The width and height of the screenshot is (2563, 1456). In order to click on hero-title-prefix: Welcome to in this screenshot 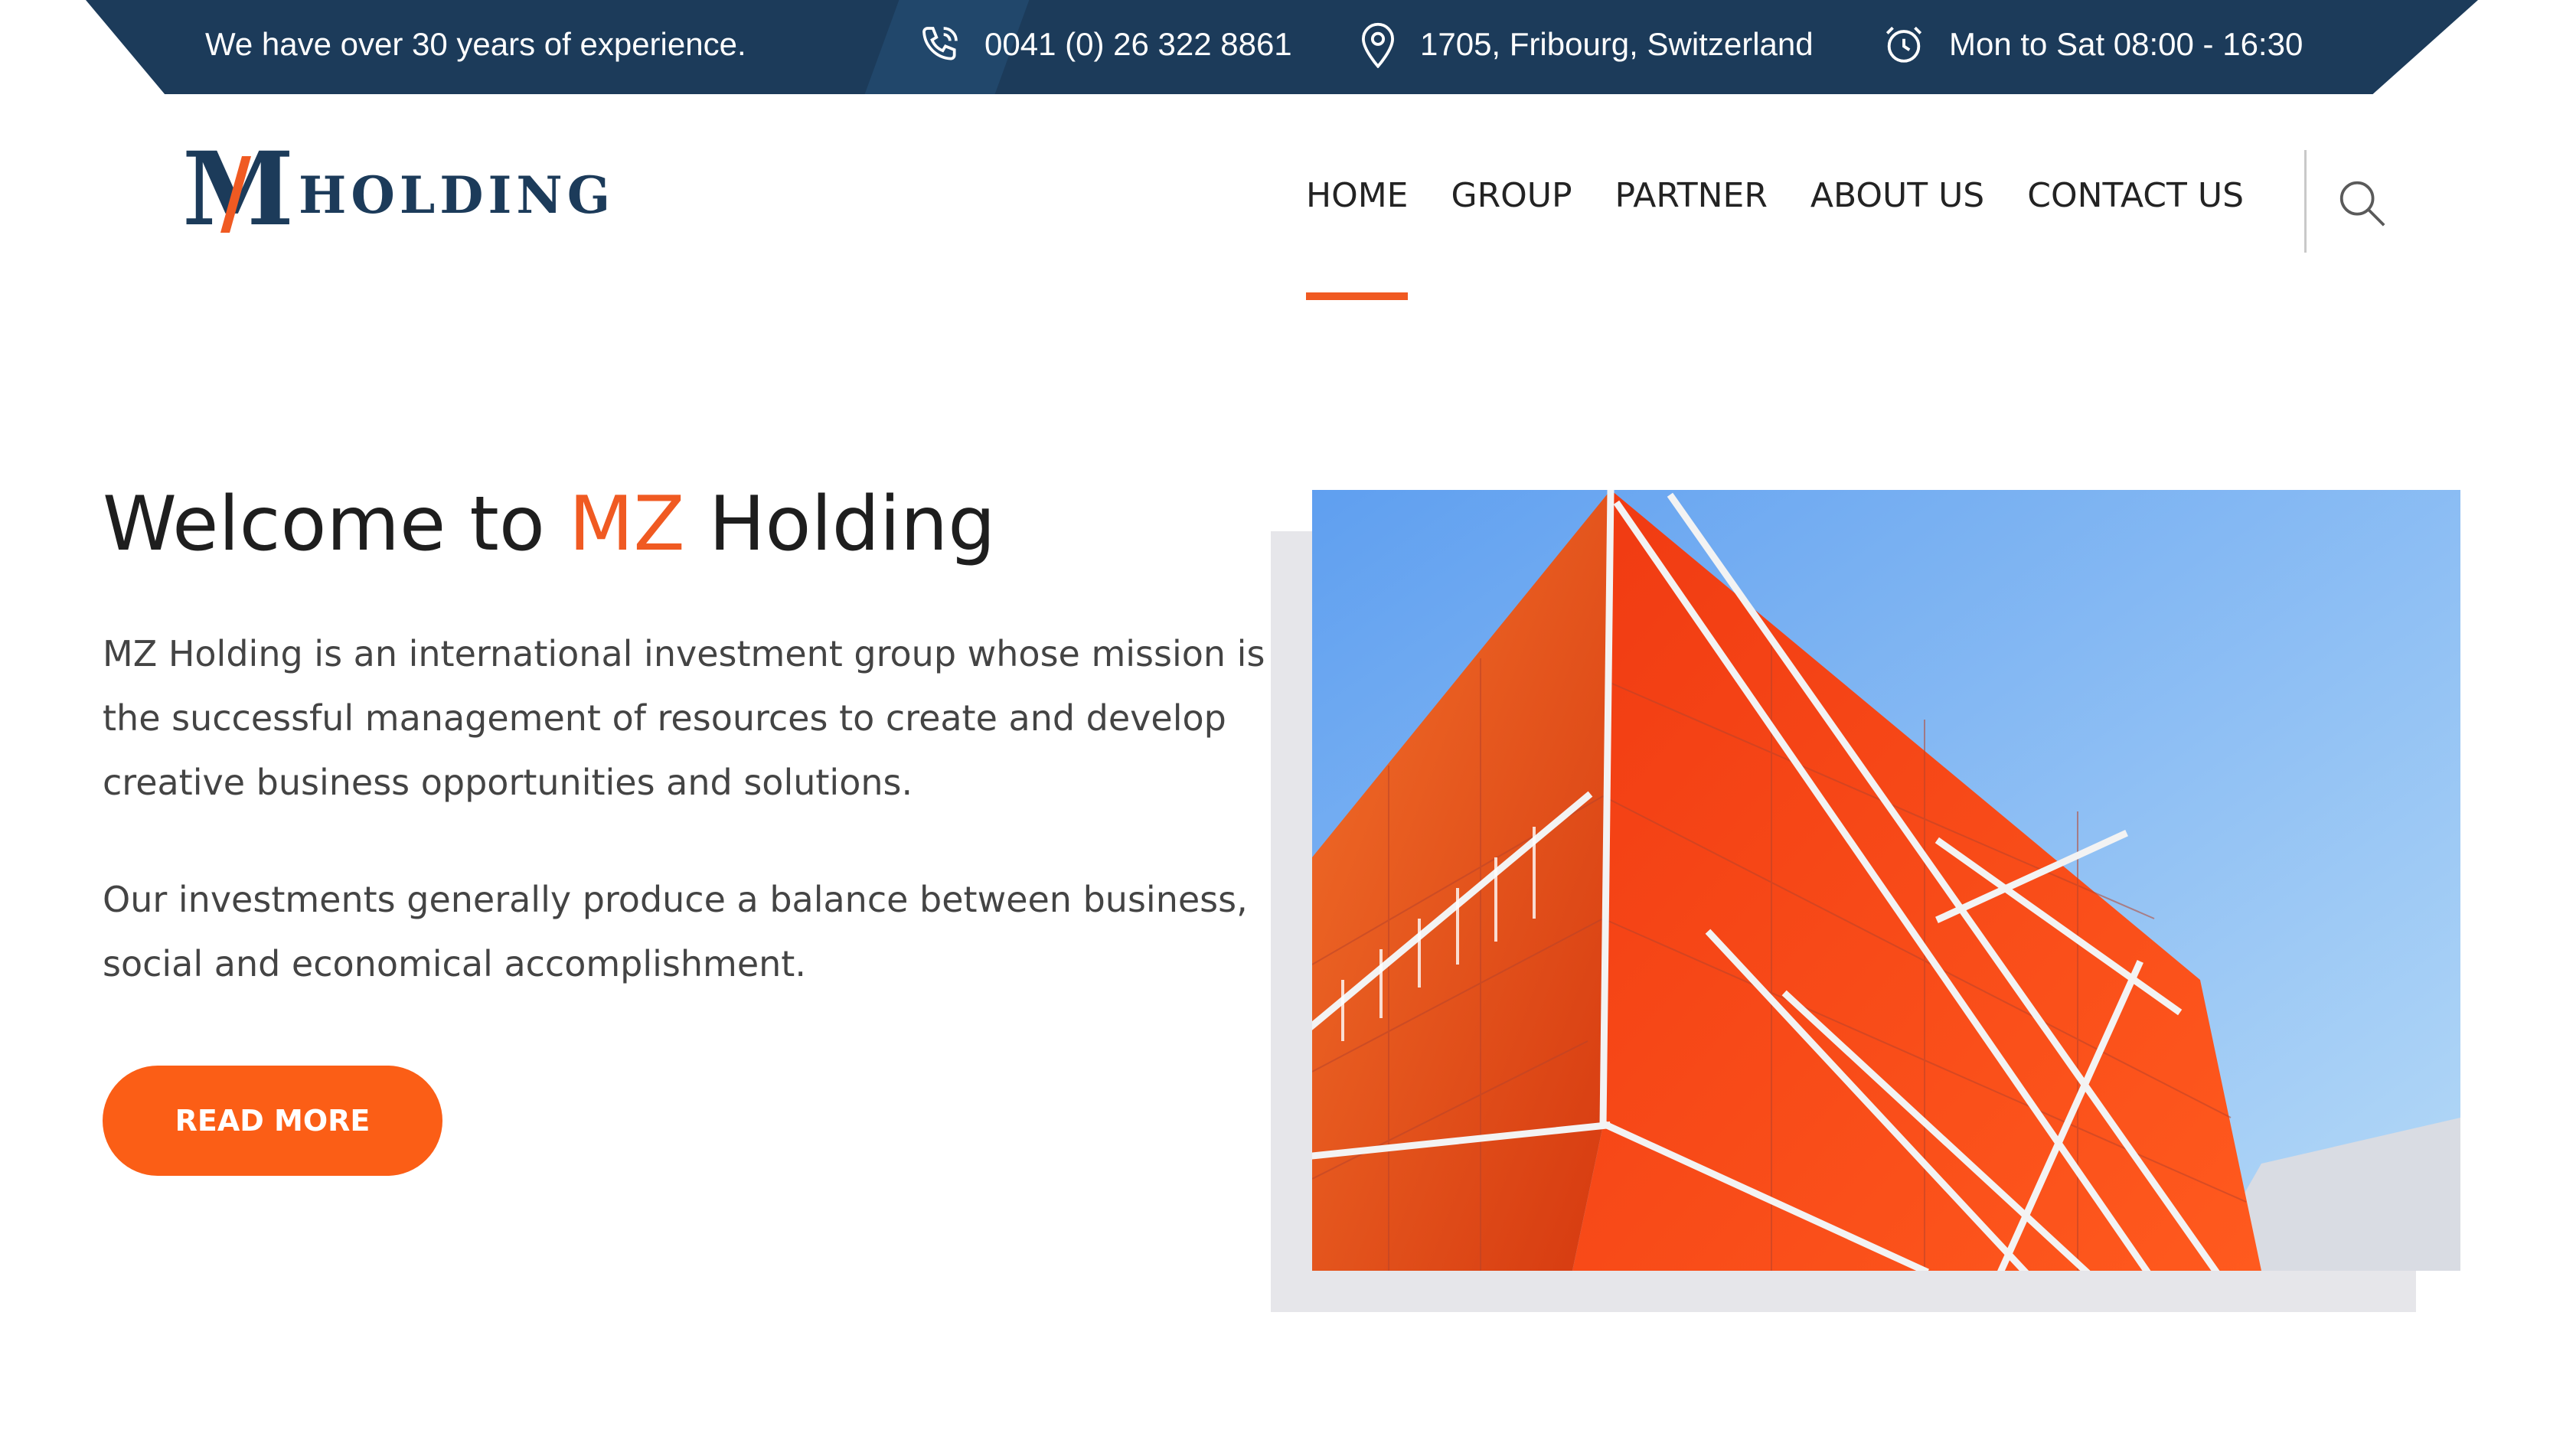, I will do `click(336, 524)`.